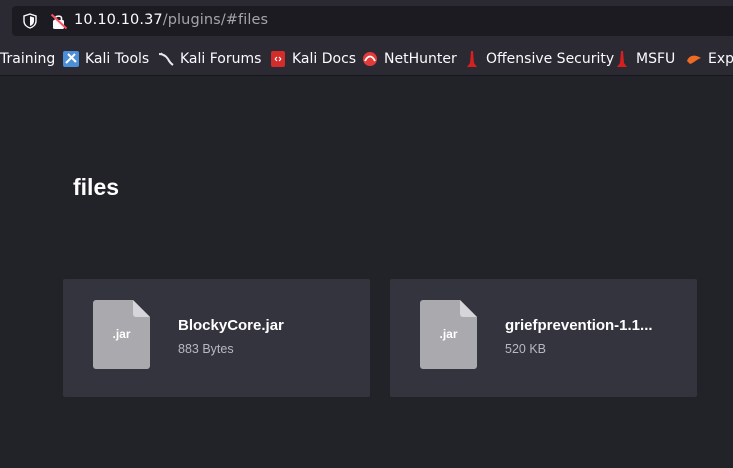  I want to click on url-text: 10.10.10.37/plugins/#files, so click(171, 20).